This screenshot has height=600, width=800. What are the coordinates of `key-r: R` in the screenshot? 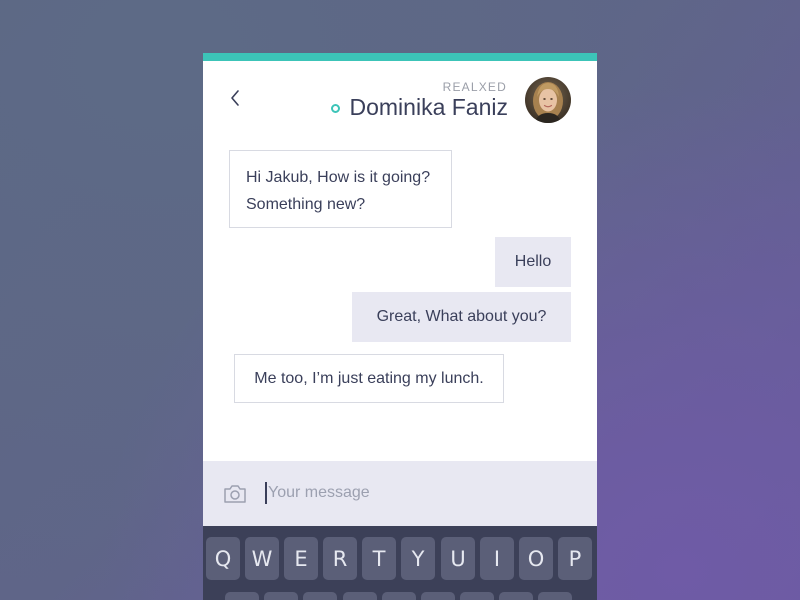 It's located at (340, 558).